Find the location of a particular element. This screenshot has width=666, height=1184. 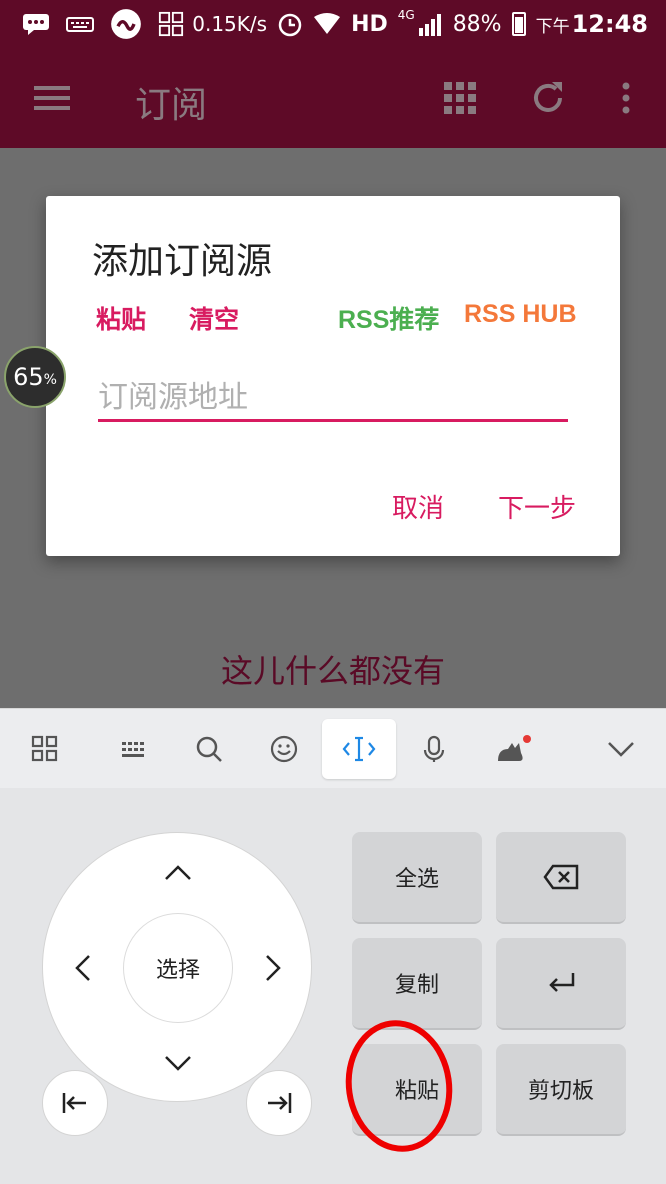

cancel-button: 取消 is located at coordinates (418, 506).